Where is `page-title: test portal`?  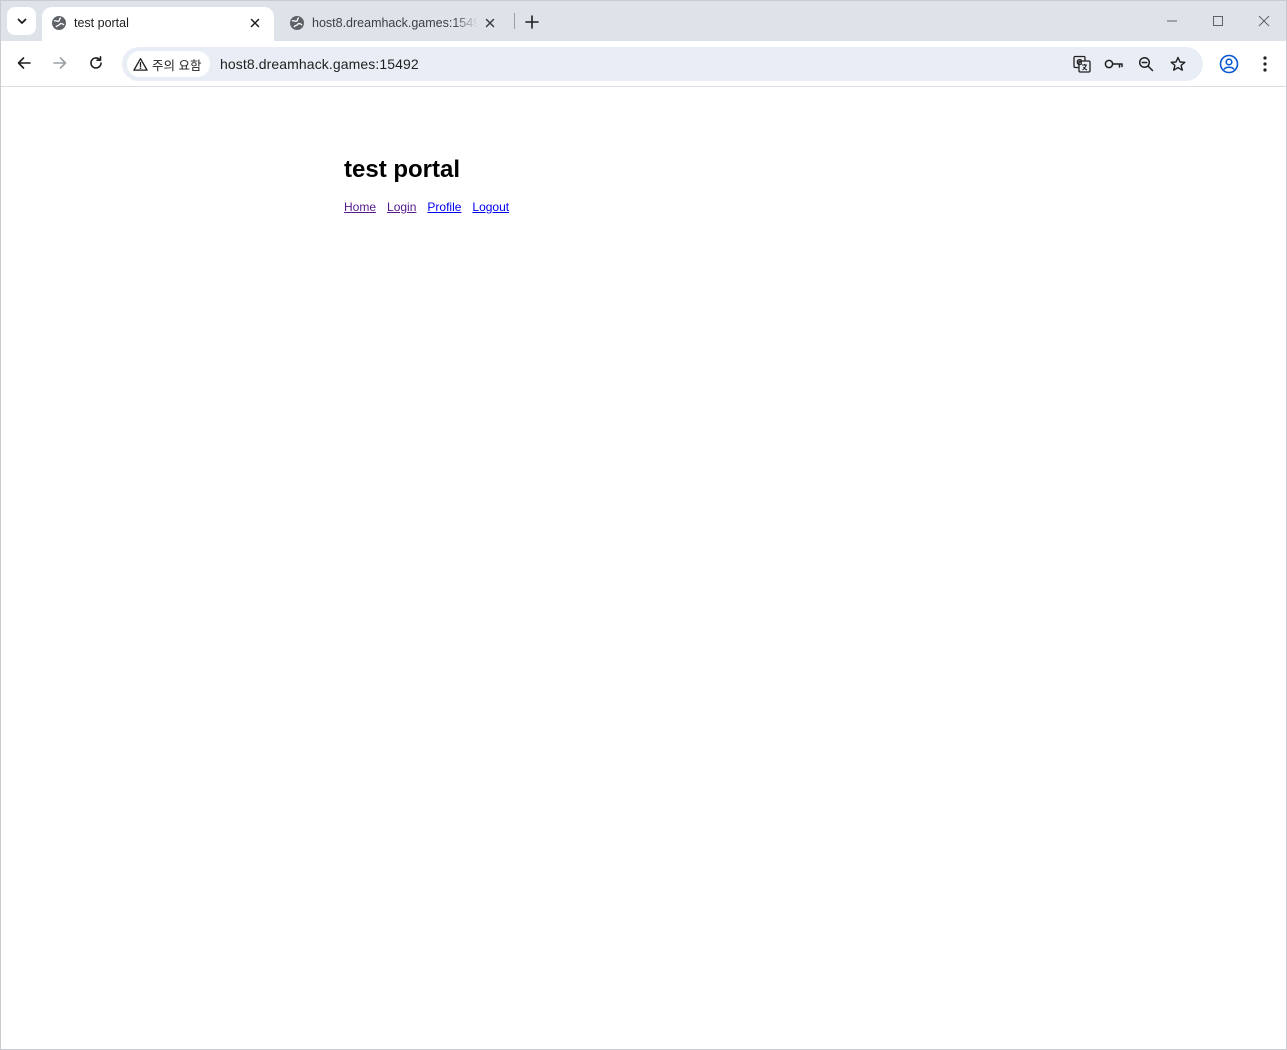
page-title: test portal is located at coordinates (402, 169).